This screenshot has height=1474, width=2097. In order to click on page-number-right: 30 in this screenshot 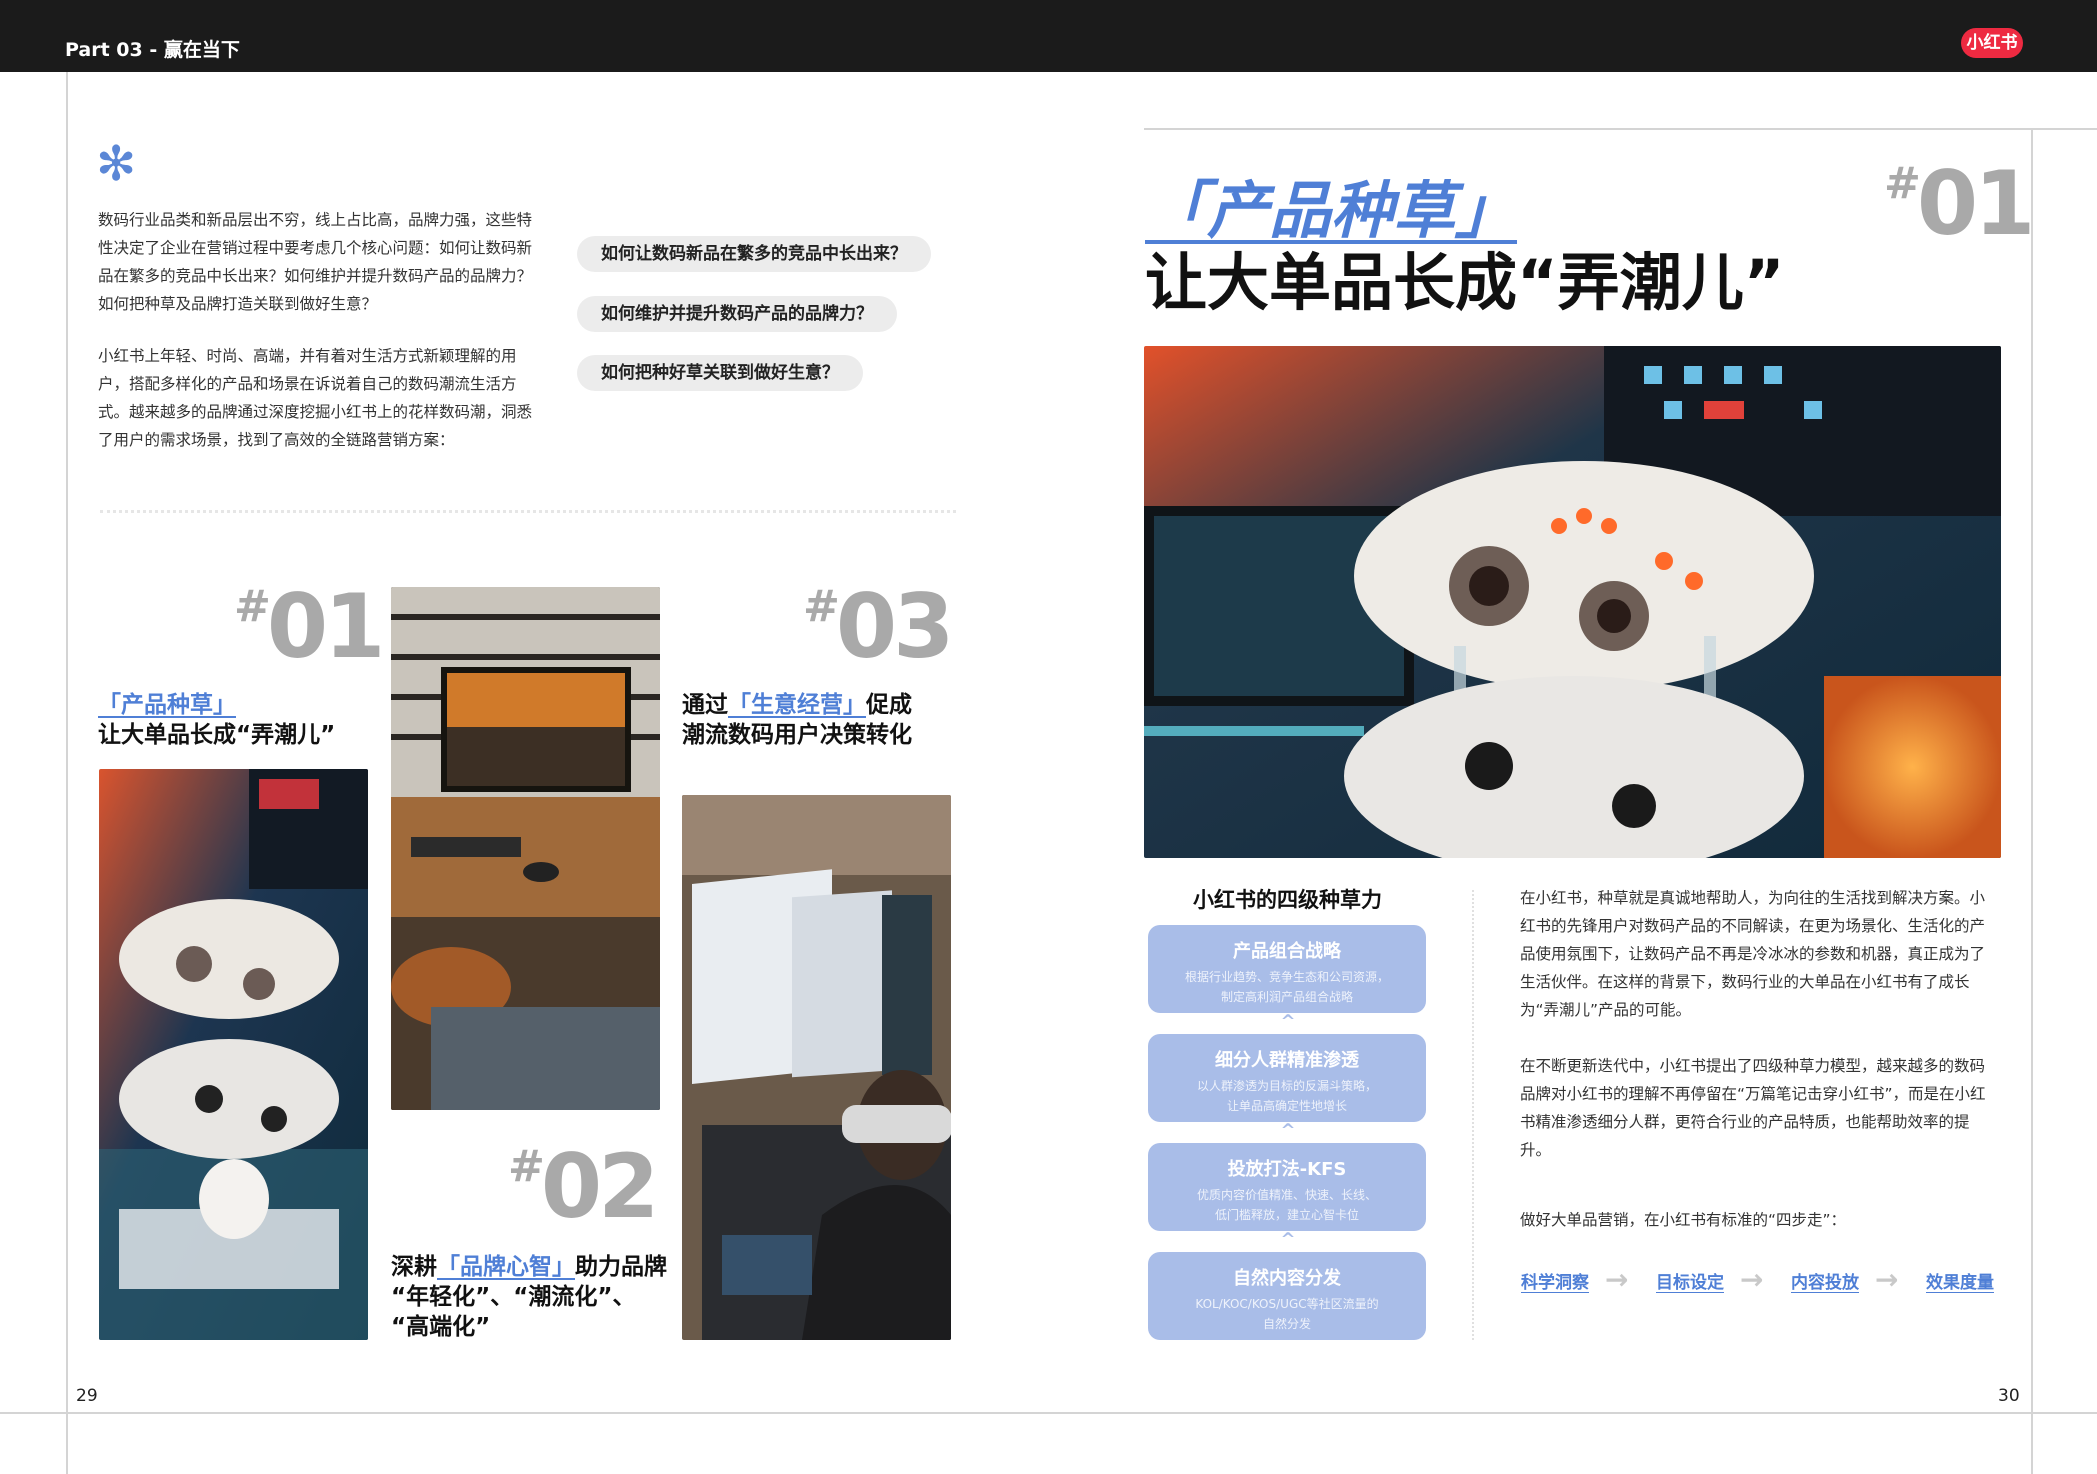, I will do `click(2009, 1396)`.